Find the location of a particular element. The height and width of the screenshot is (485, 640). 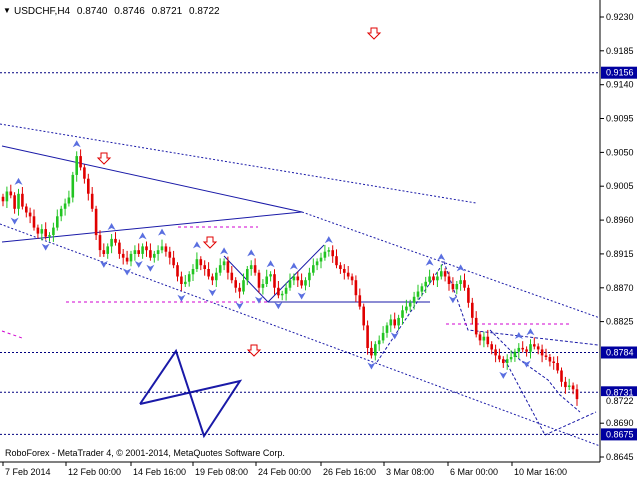

low-value: 0.8721 is located at coordinates (167, 11).